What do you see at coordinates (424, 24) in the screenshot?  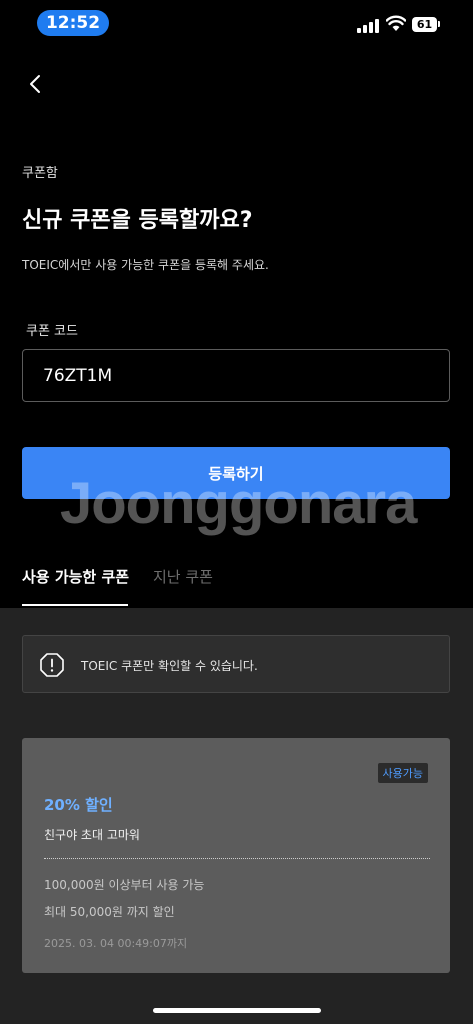 I see `battery-icon: 61` at bounding box center [424, 24].